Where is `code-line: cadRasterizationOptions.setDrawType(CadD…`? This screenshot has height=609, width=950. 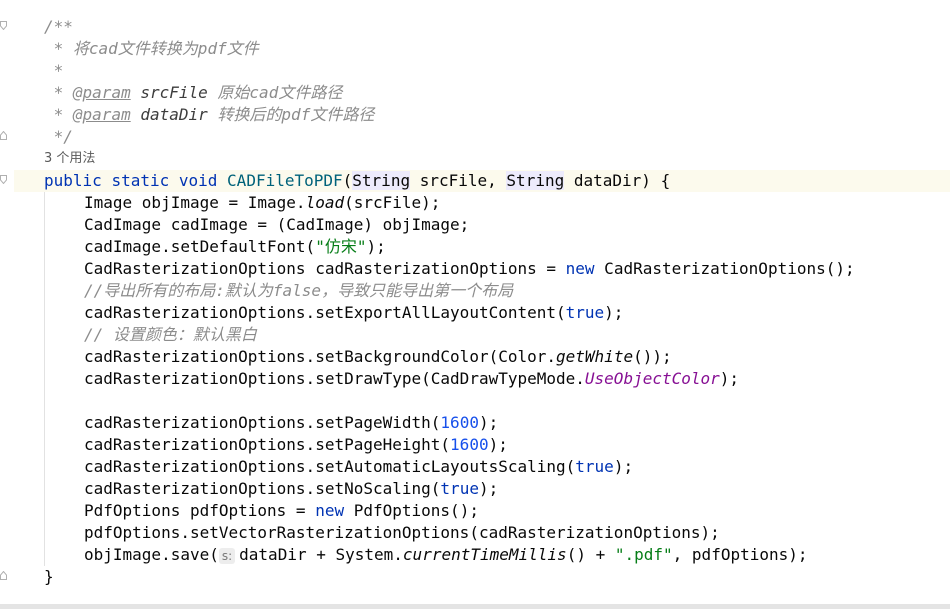
code-line: cadRasterizationOptions.setDrawType(CadD… is located at coordinates (411, 379).